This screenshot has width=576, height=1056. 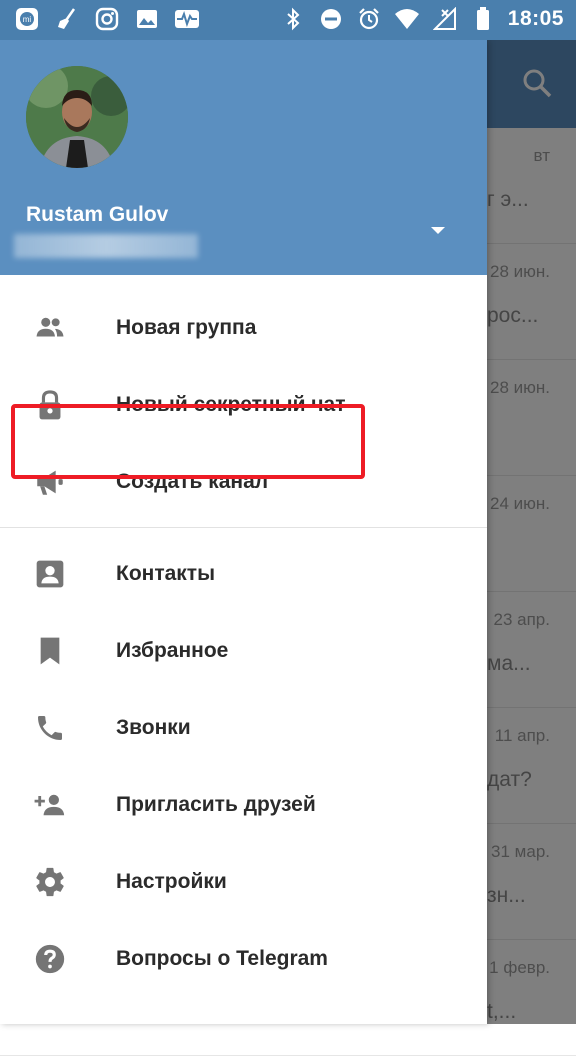 I want to click on menu-item-new-secret-chat: Новый секретный чат, so click(x=243, y=404).